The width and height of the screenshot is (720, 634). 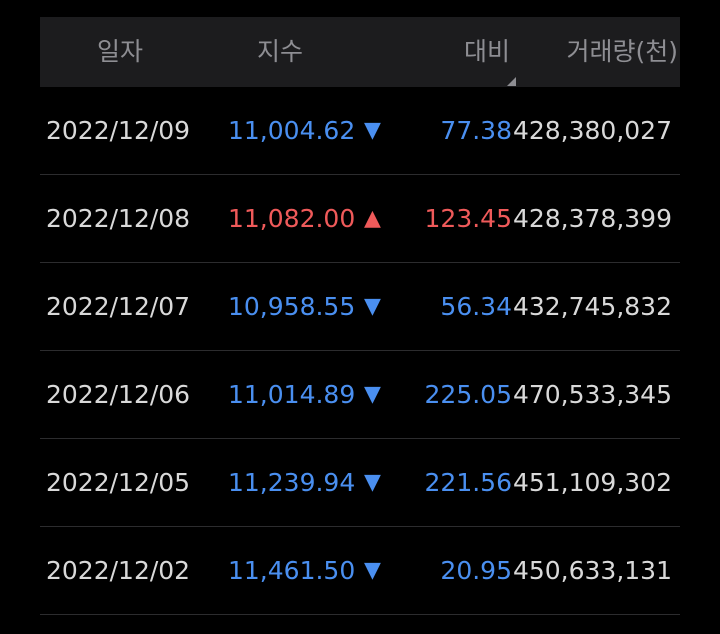 I want to click on table-row: 2022/12/02 11,461.50 ▼ 20.95 450,633,131, so click(x=360, y=571).